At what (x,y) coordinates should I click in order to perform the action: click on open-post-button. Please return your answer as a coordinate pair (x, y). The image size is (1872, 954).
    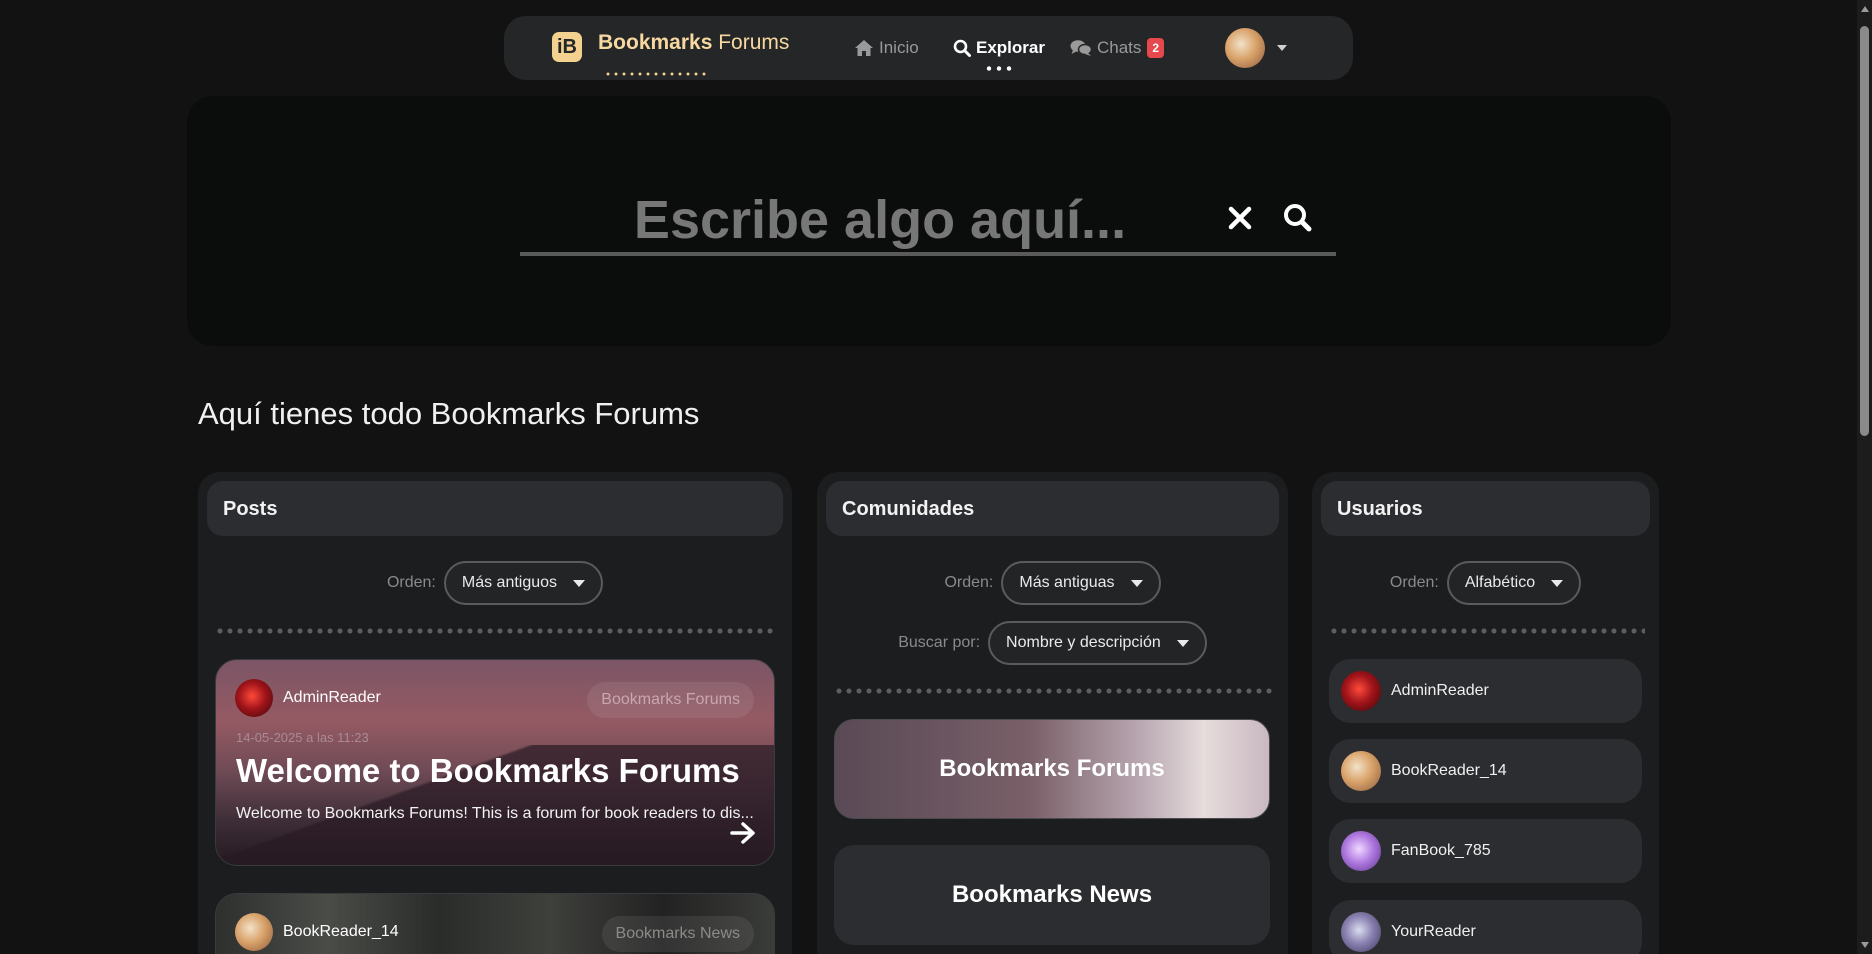
    Looking at the image, I should click on (743, 835).